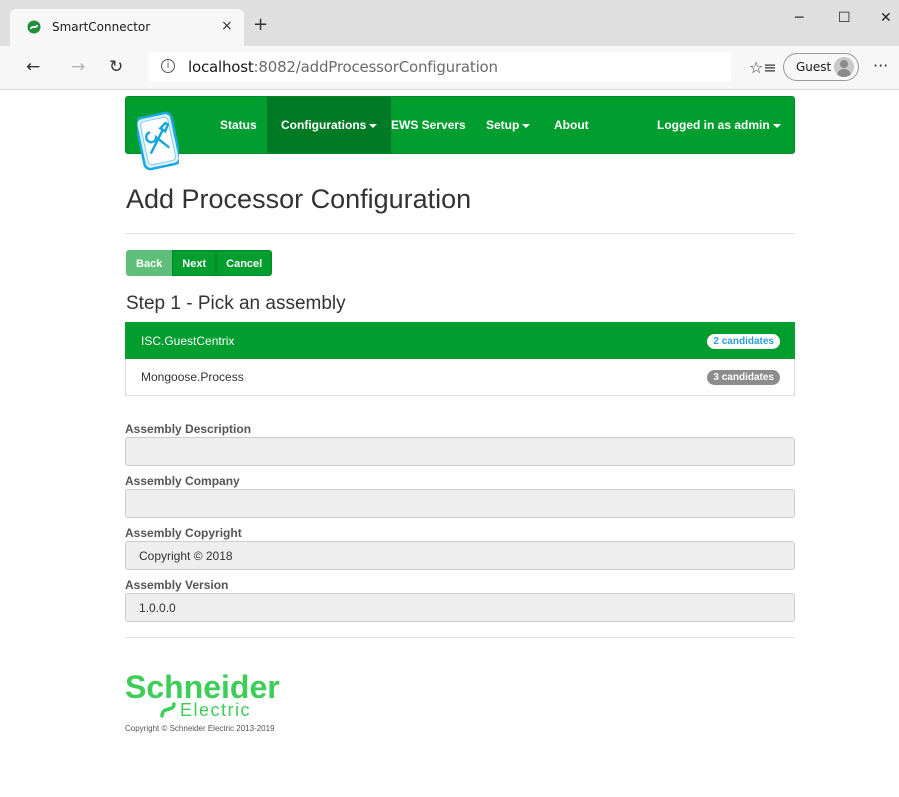  I want to click on next-button: Next, so click(194, 263).